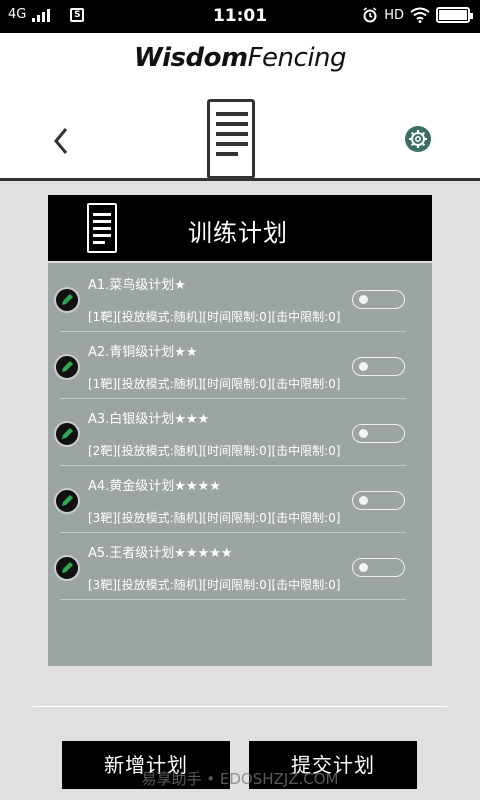  Describe the element at coordinates (231, 139) in the screenshot. I see `document-list-icon` at that location.